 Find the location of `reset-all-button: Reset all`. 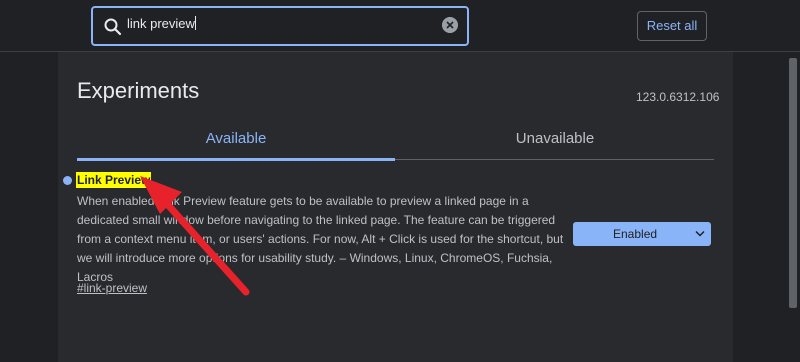

reset-all-button: Reset all is located at coordinates (672, 26).